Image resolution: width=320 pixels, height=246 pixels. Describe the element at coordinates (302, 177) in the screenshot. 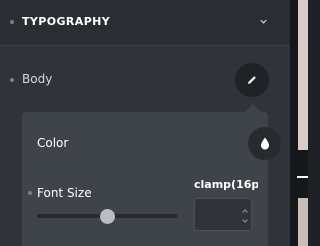

I see `preview-divider` at that location.